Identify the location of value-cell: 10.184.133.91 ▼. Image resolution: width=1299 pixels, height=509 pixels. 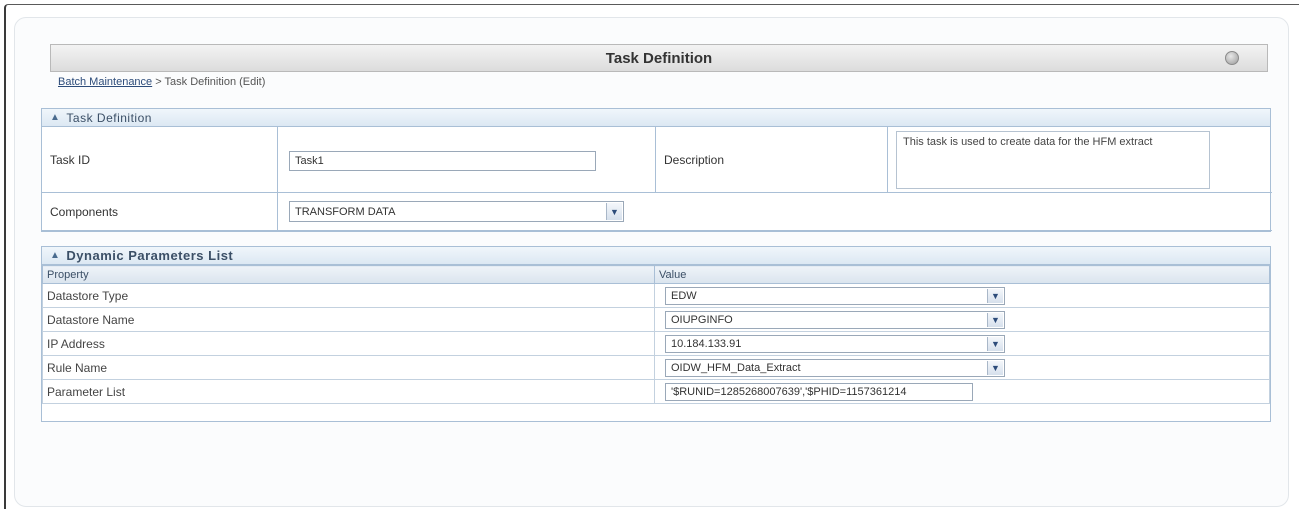
(962, 343).